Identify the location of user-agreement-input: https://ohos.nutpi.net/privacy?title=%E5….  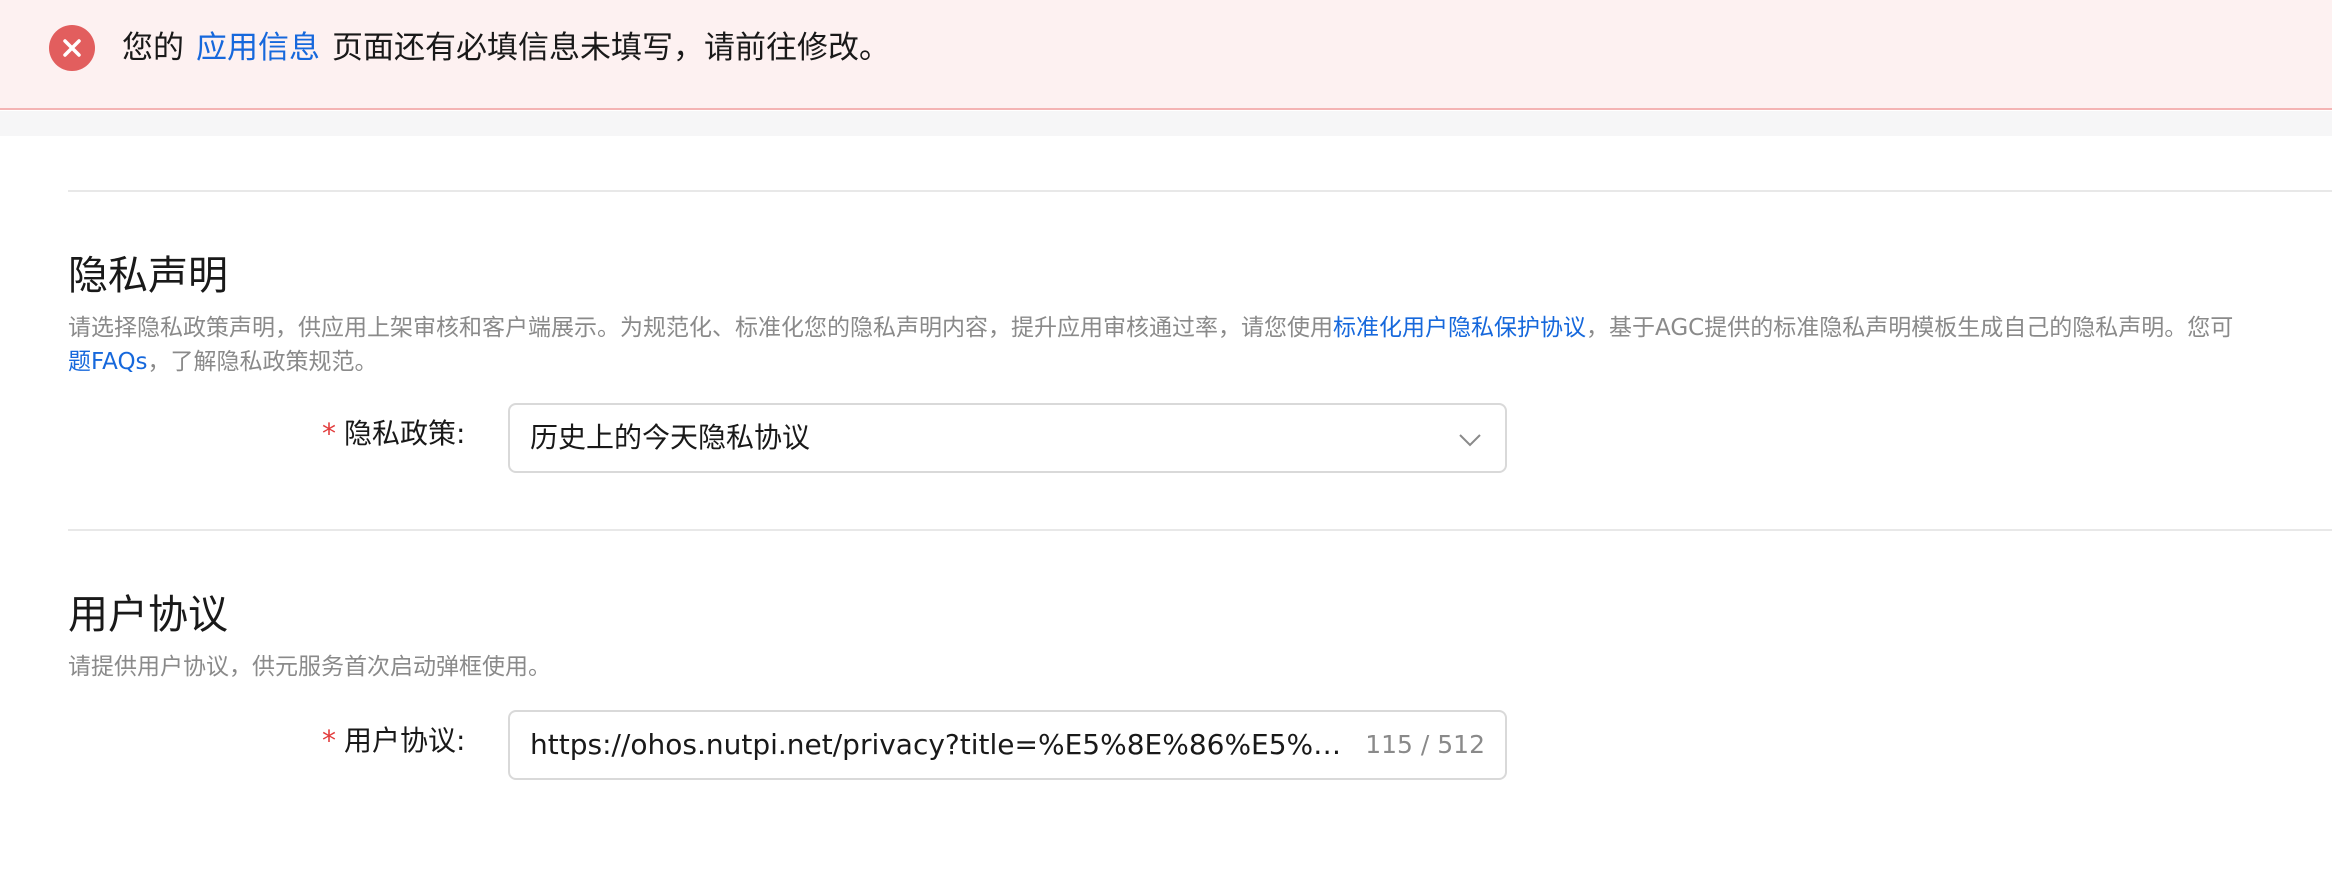
(1007, 745).